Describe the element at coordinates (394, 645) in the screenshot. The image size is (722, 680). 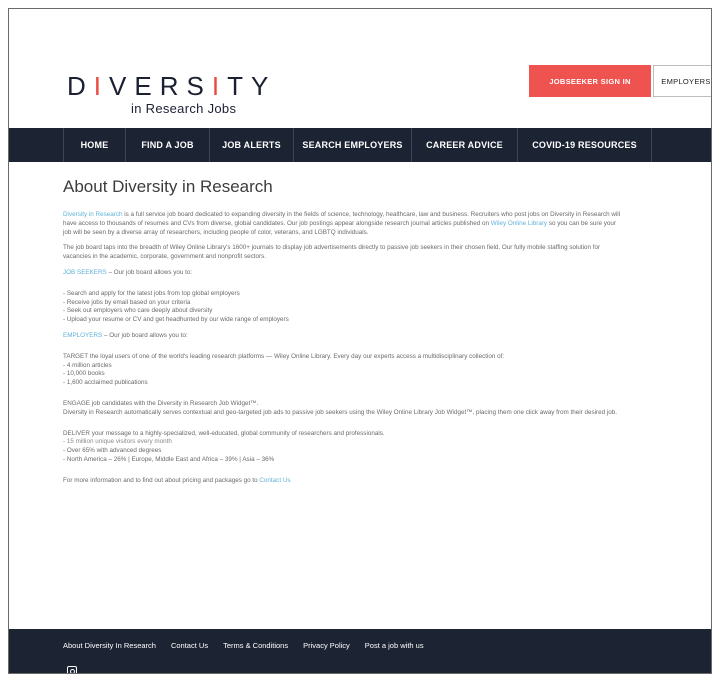
I see `footer-link-post-job: Post a job with us` at that location.